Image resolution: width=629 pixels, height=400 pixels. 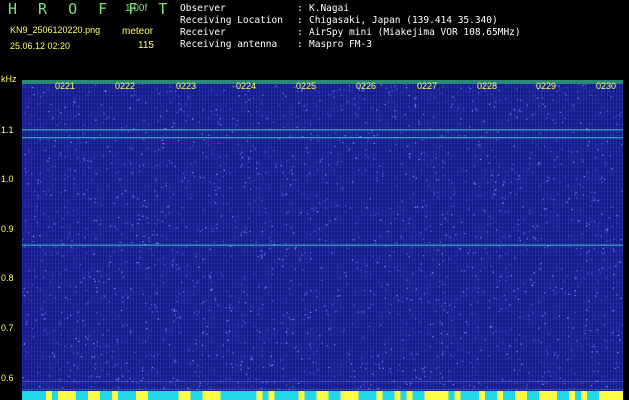 I want to click on x-tick-label: 0228, so click(x=487, y=86).